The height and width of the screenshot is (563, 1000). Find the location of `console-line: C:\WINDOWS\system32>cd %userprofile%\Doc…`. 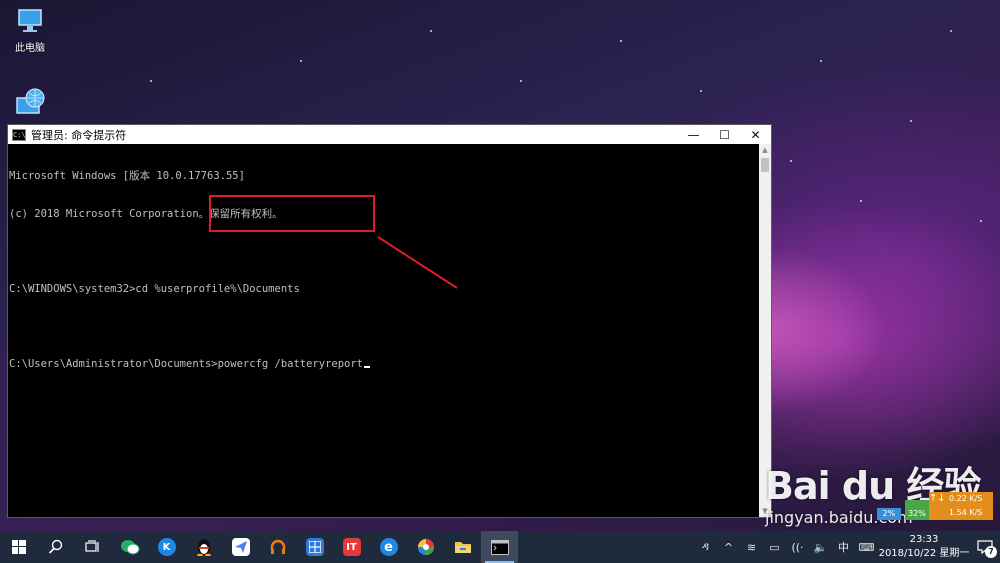

console-line: C:\WINDOWS\system32>cd %userprofile%\Doc… is located at coordinates (154, 288).